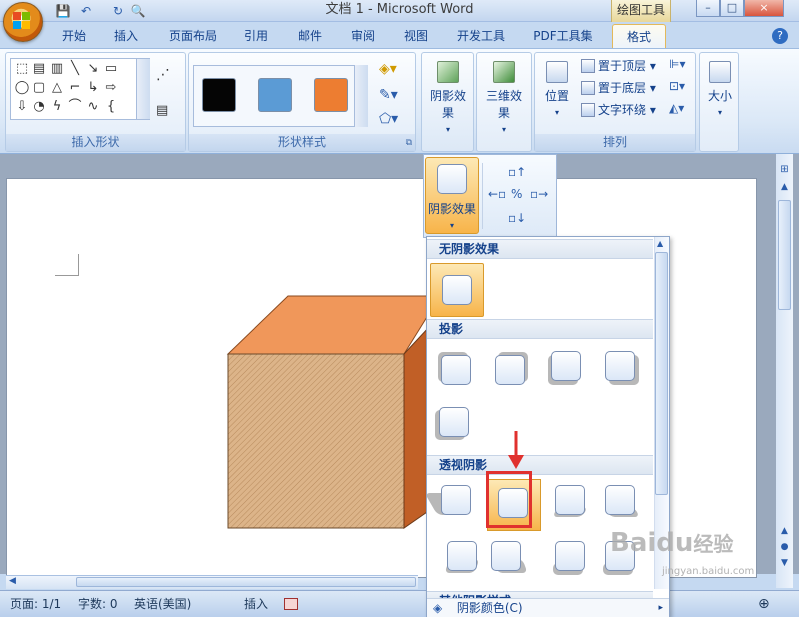 The width and height of the screenshot is (799, 617). I want to click on no-shadow-option, so click(457, 290).